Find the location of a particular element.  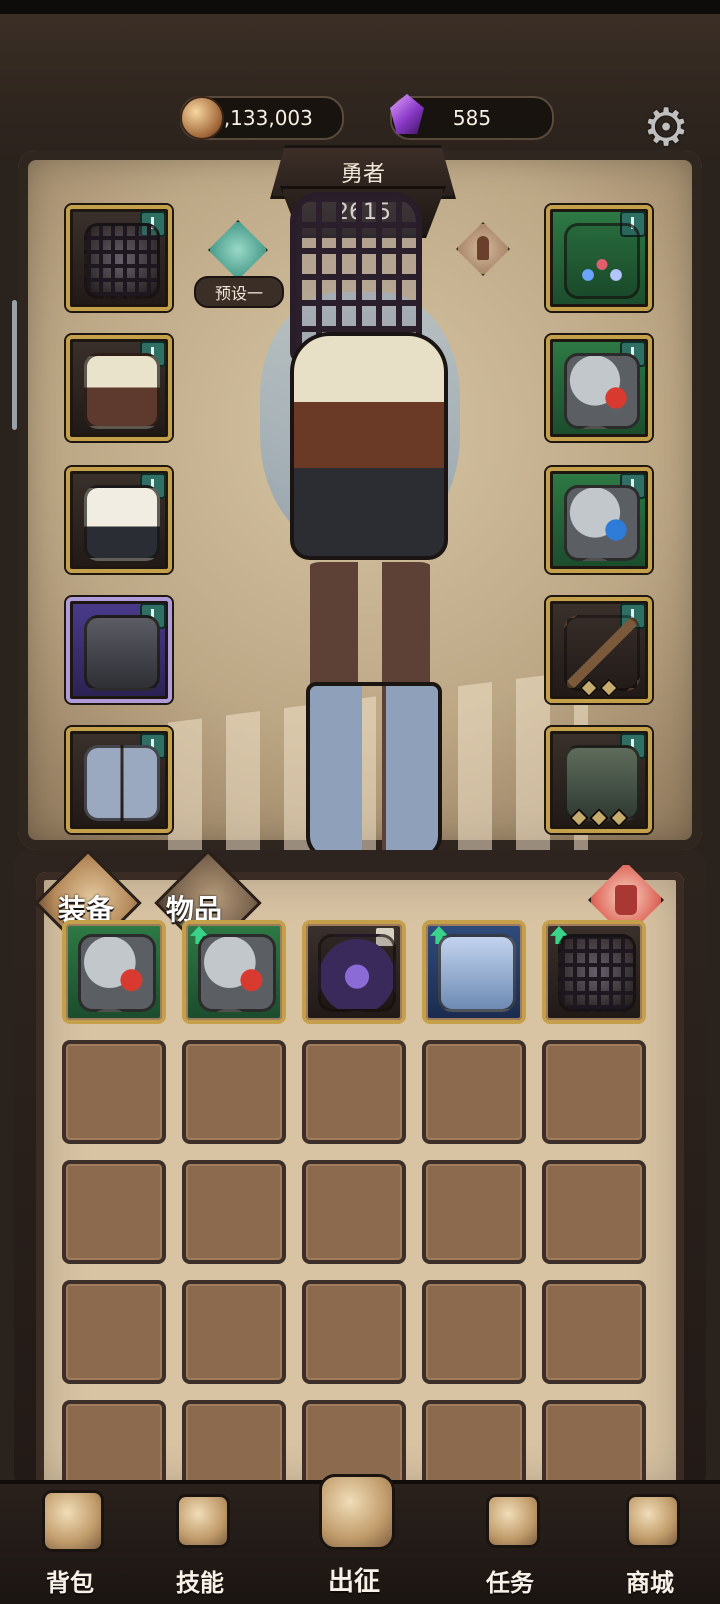

necklace-icon is located at coordinates (602, 261).